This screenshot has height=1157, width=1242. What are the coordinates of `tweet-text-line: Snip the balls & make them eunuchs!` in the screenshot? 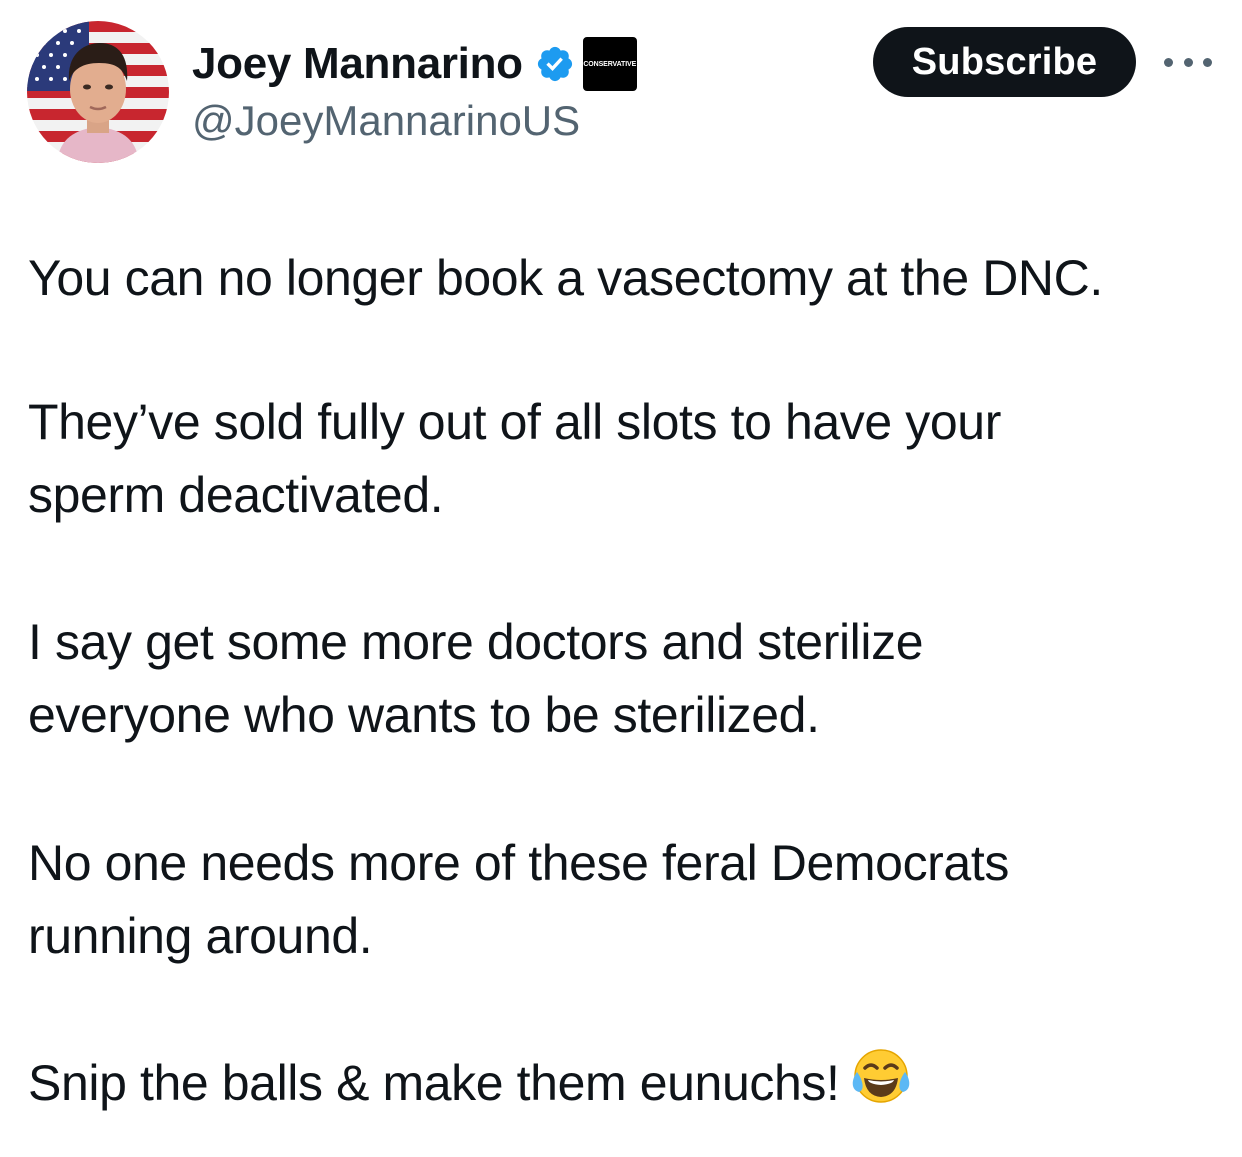 It's located at (434, 1083).